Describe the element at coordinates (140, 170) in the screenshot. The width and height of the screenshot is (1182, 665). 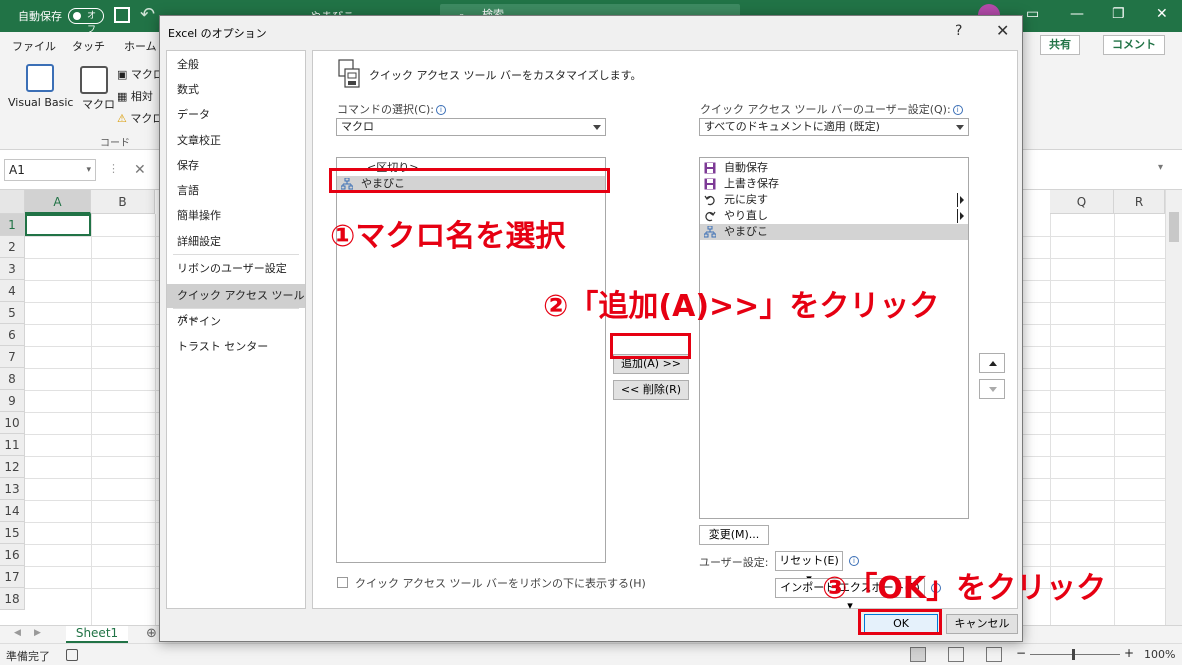
I see `cancel-entry-icon: ✕` at that location.